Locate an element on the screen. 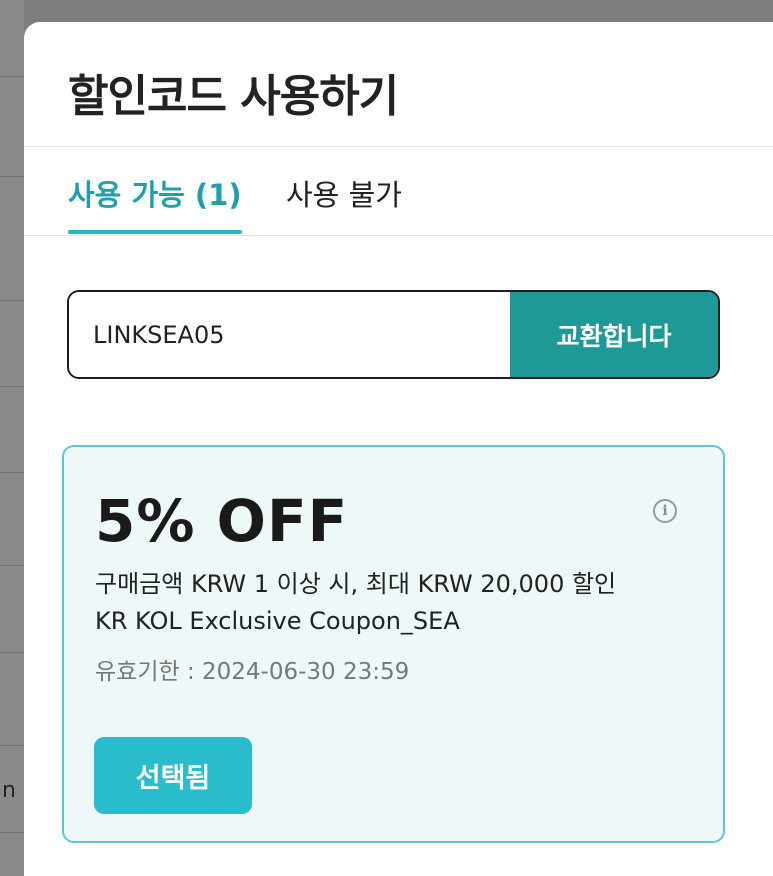 The height and width of the screenshot is (876, 773). background-text-fragment: n is located at coordinates (9, 790).